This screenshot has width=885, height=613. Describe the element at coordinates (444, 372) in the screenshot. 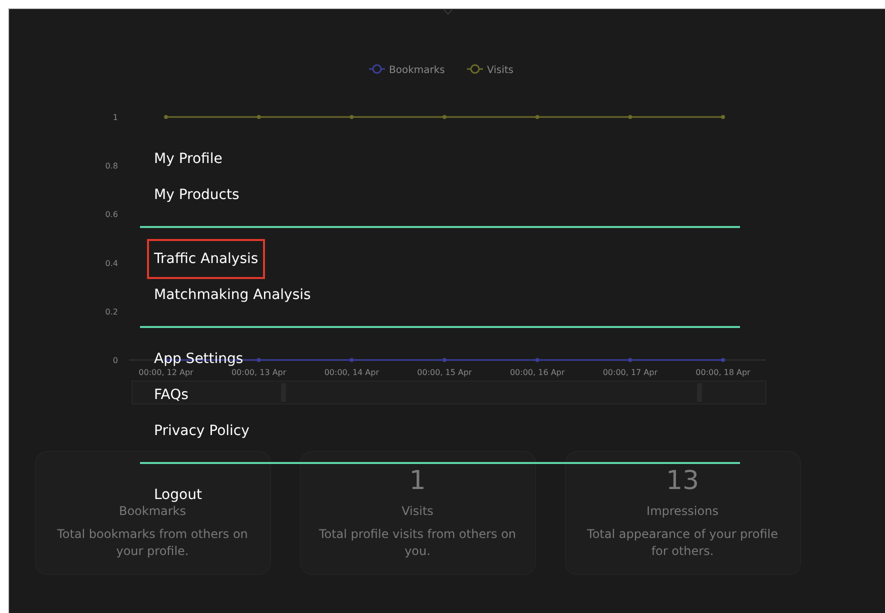

I see `x-tick-label: 00:00, 15 Apr` at that location.